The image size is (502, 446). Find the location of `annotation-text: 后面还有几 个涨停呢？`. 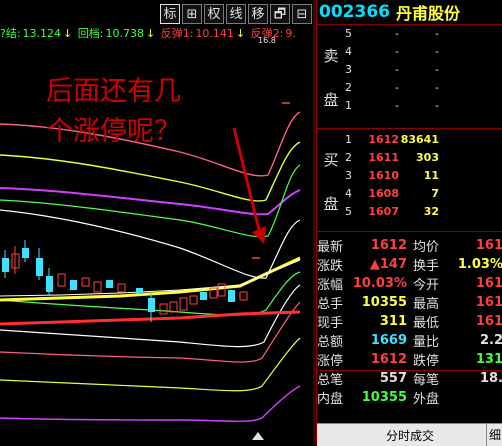

annotation-text: 后面还有几 个涨停呢？ is located at coordinates (113, 112).